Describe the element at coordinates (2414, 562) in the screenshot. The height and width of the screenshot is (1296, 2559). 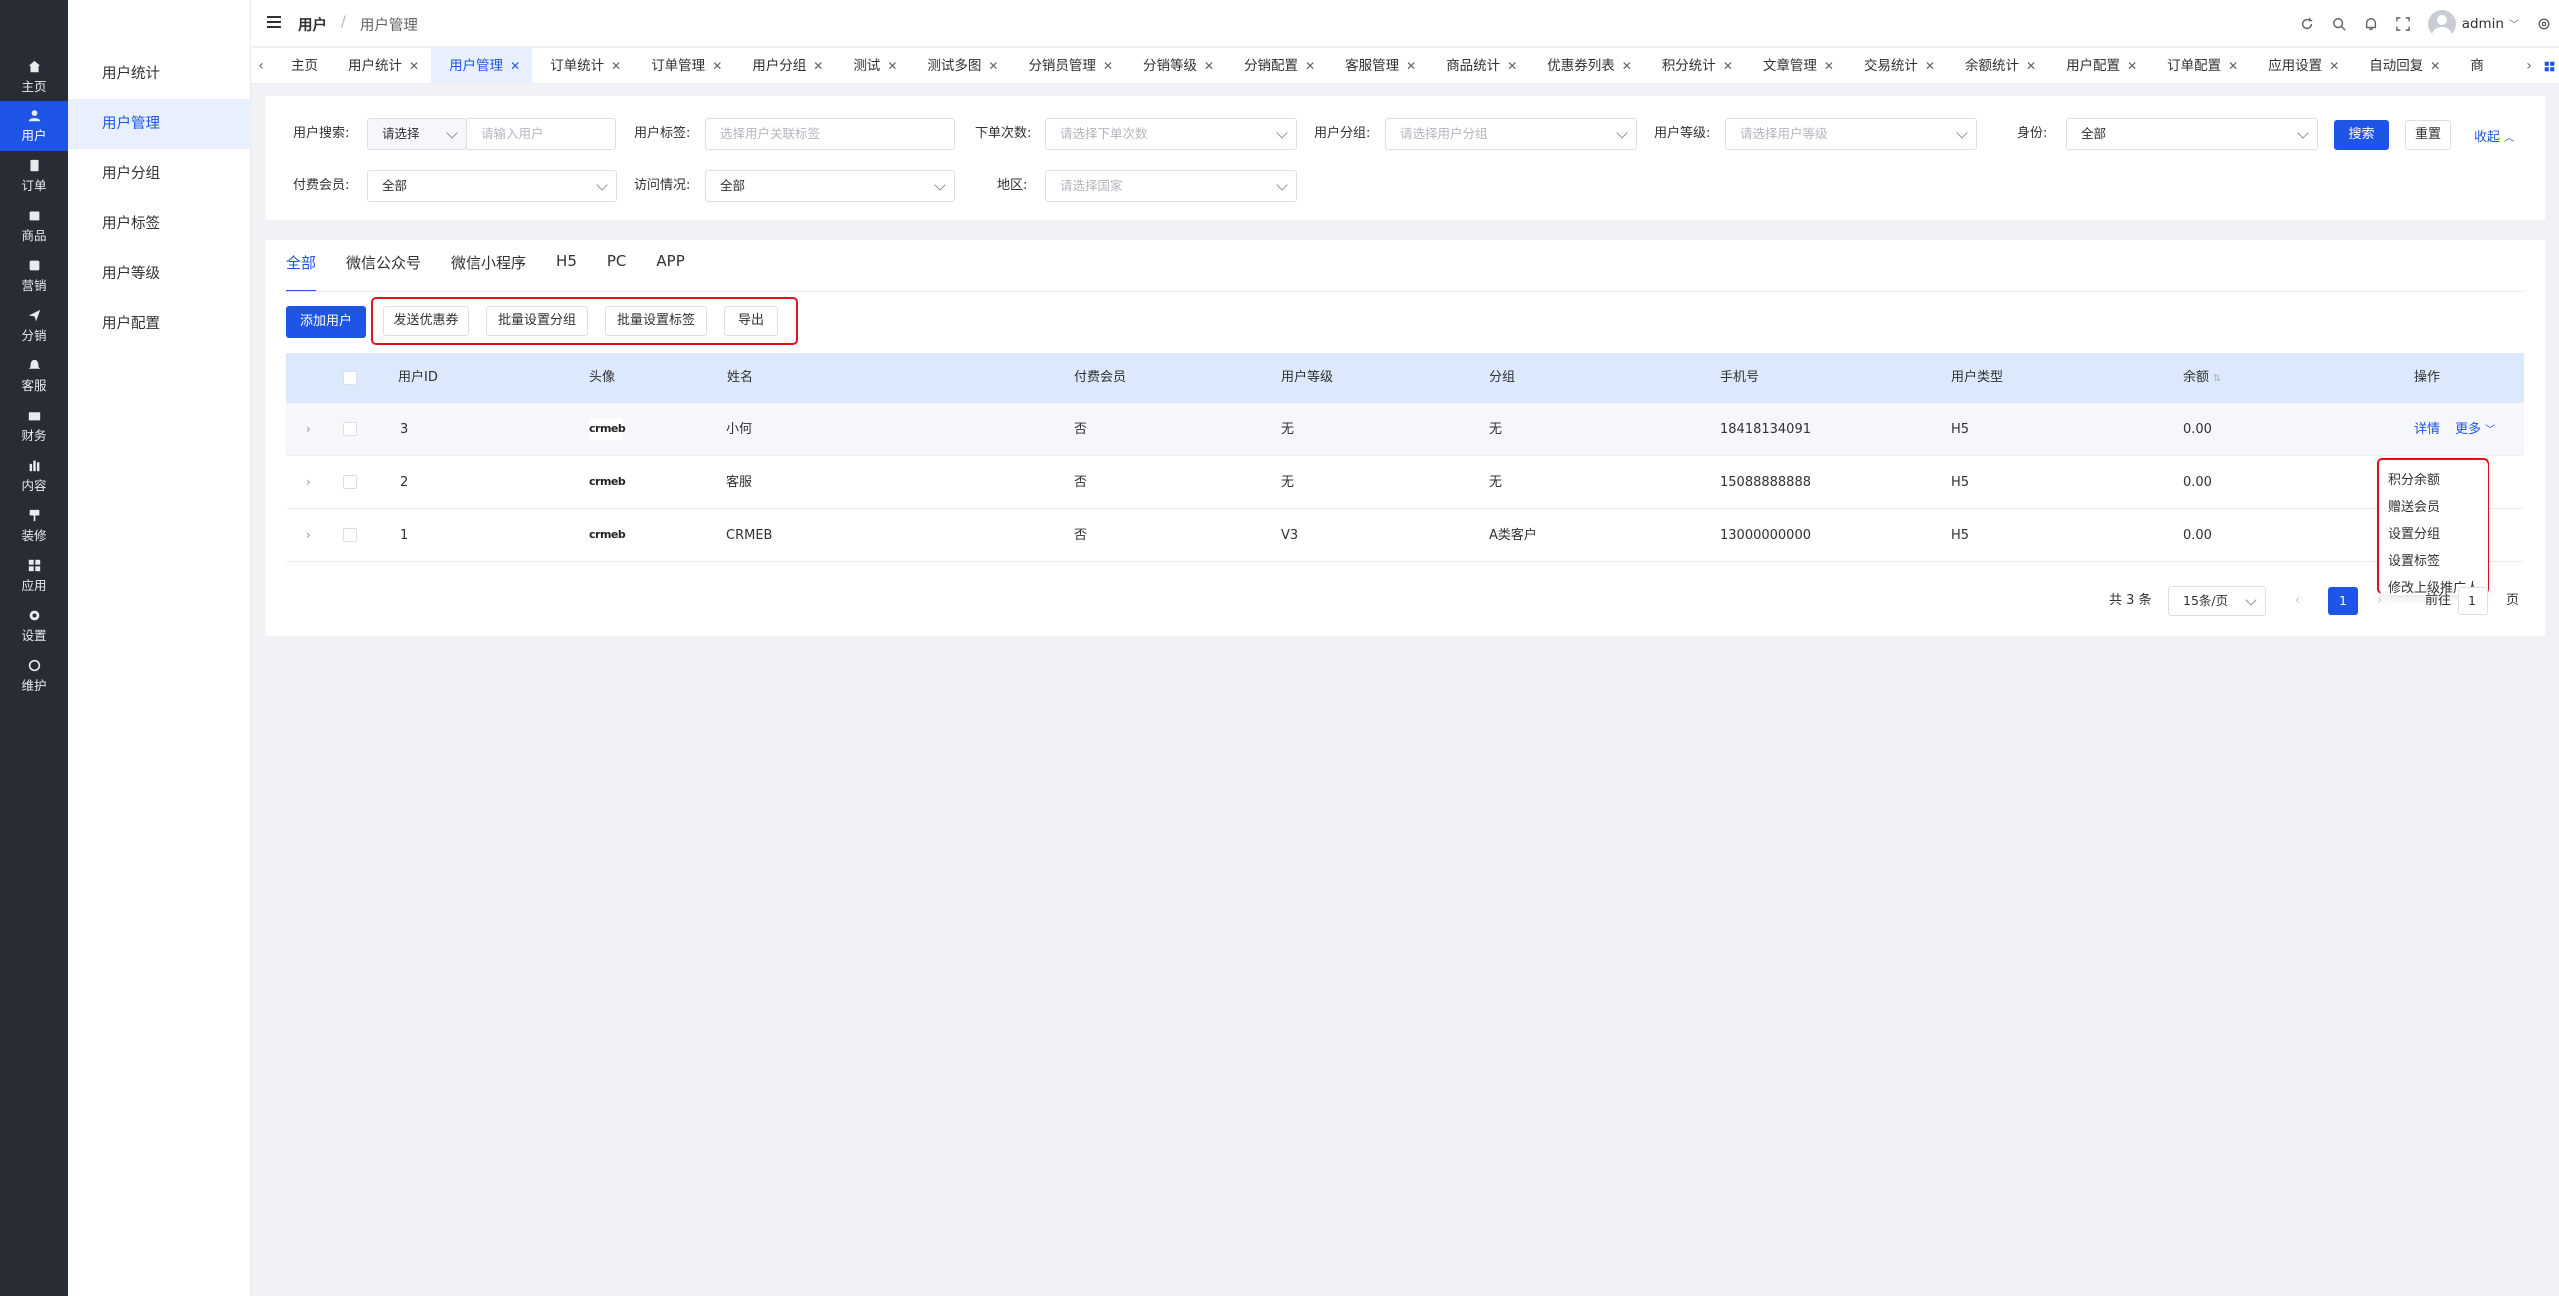
I see `menu-item-set-tag: 设置标签` at that location.